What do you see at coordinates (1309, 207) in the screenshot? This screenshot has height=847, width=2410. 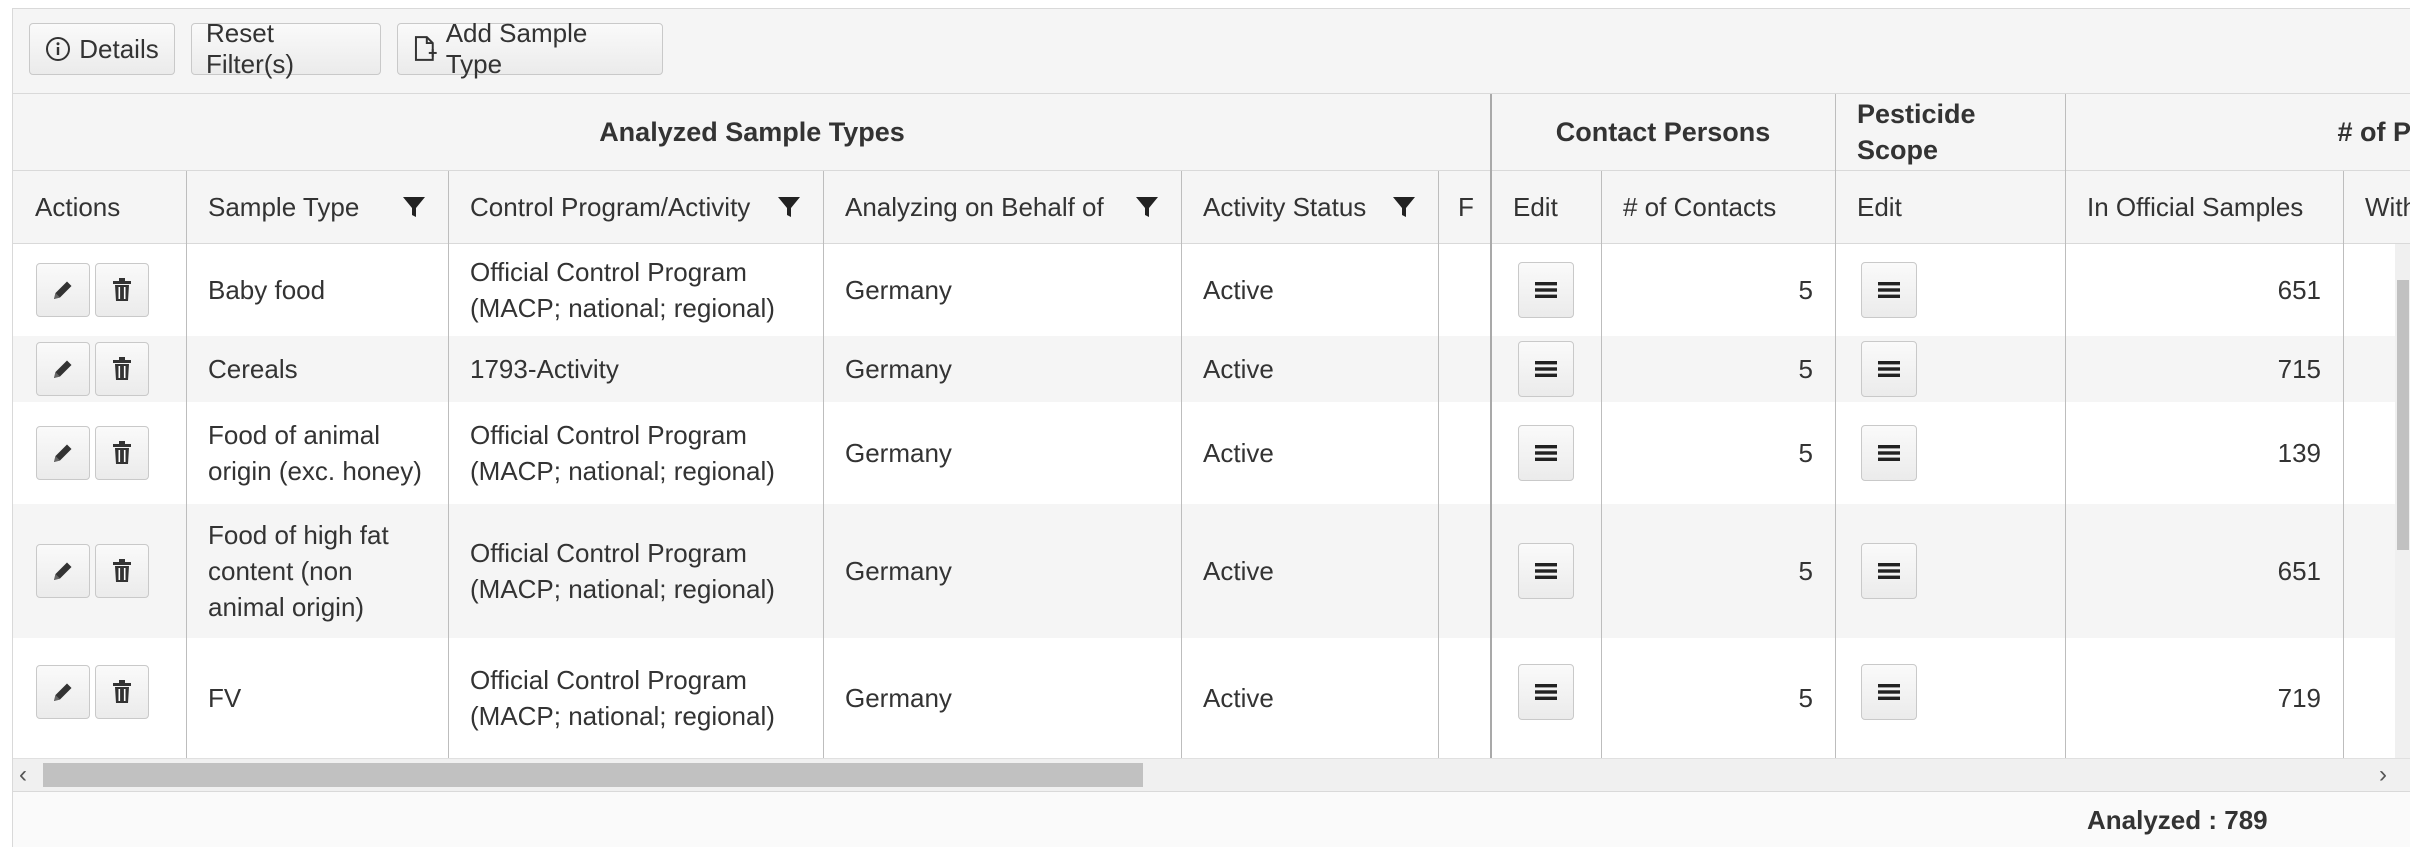 I see `column-header-activity-status: Activity Status` at bounding box center [1309, 207].